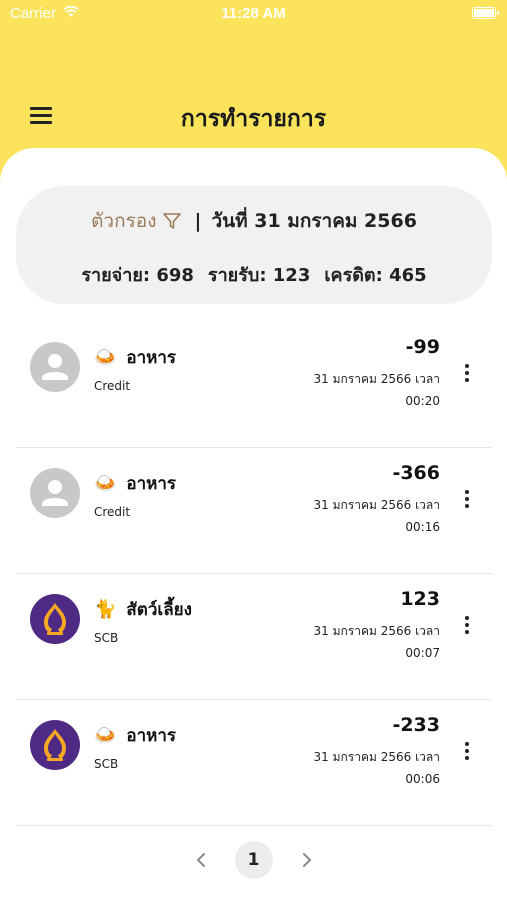 The width and height of the screenshot is (507, 900). I want to click on filter-label: ตัวกรอง, so click(124, 221).